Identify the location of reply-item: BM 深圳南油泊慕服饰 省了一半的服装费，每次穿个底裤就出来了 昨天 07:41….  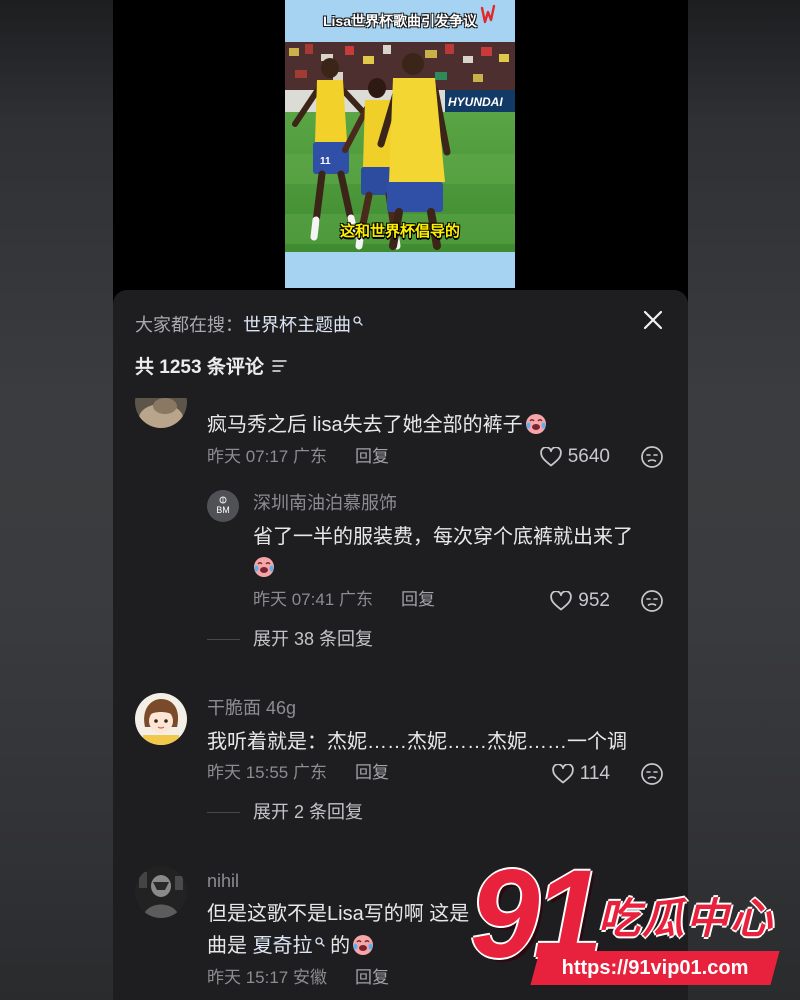
(400, 558).